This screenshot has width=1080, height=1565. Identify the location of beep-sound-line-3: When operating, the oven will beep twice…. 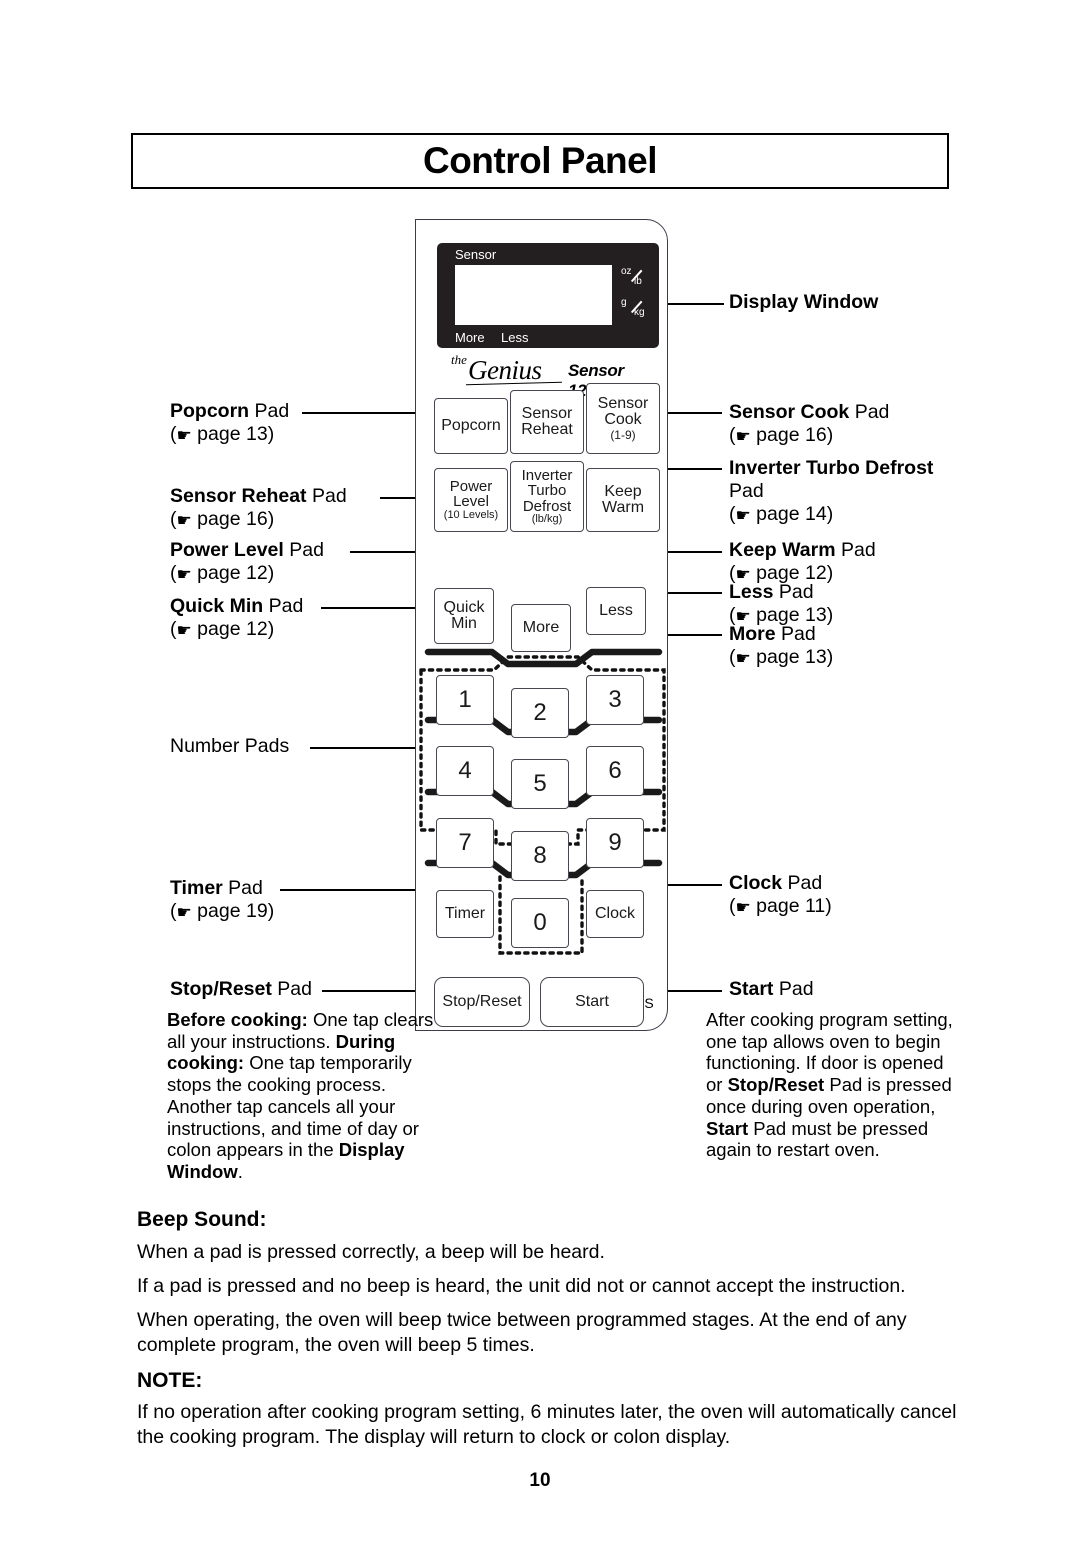
(522, 1333).